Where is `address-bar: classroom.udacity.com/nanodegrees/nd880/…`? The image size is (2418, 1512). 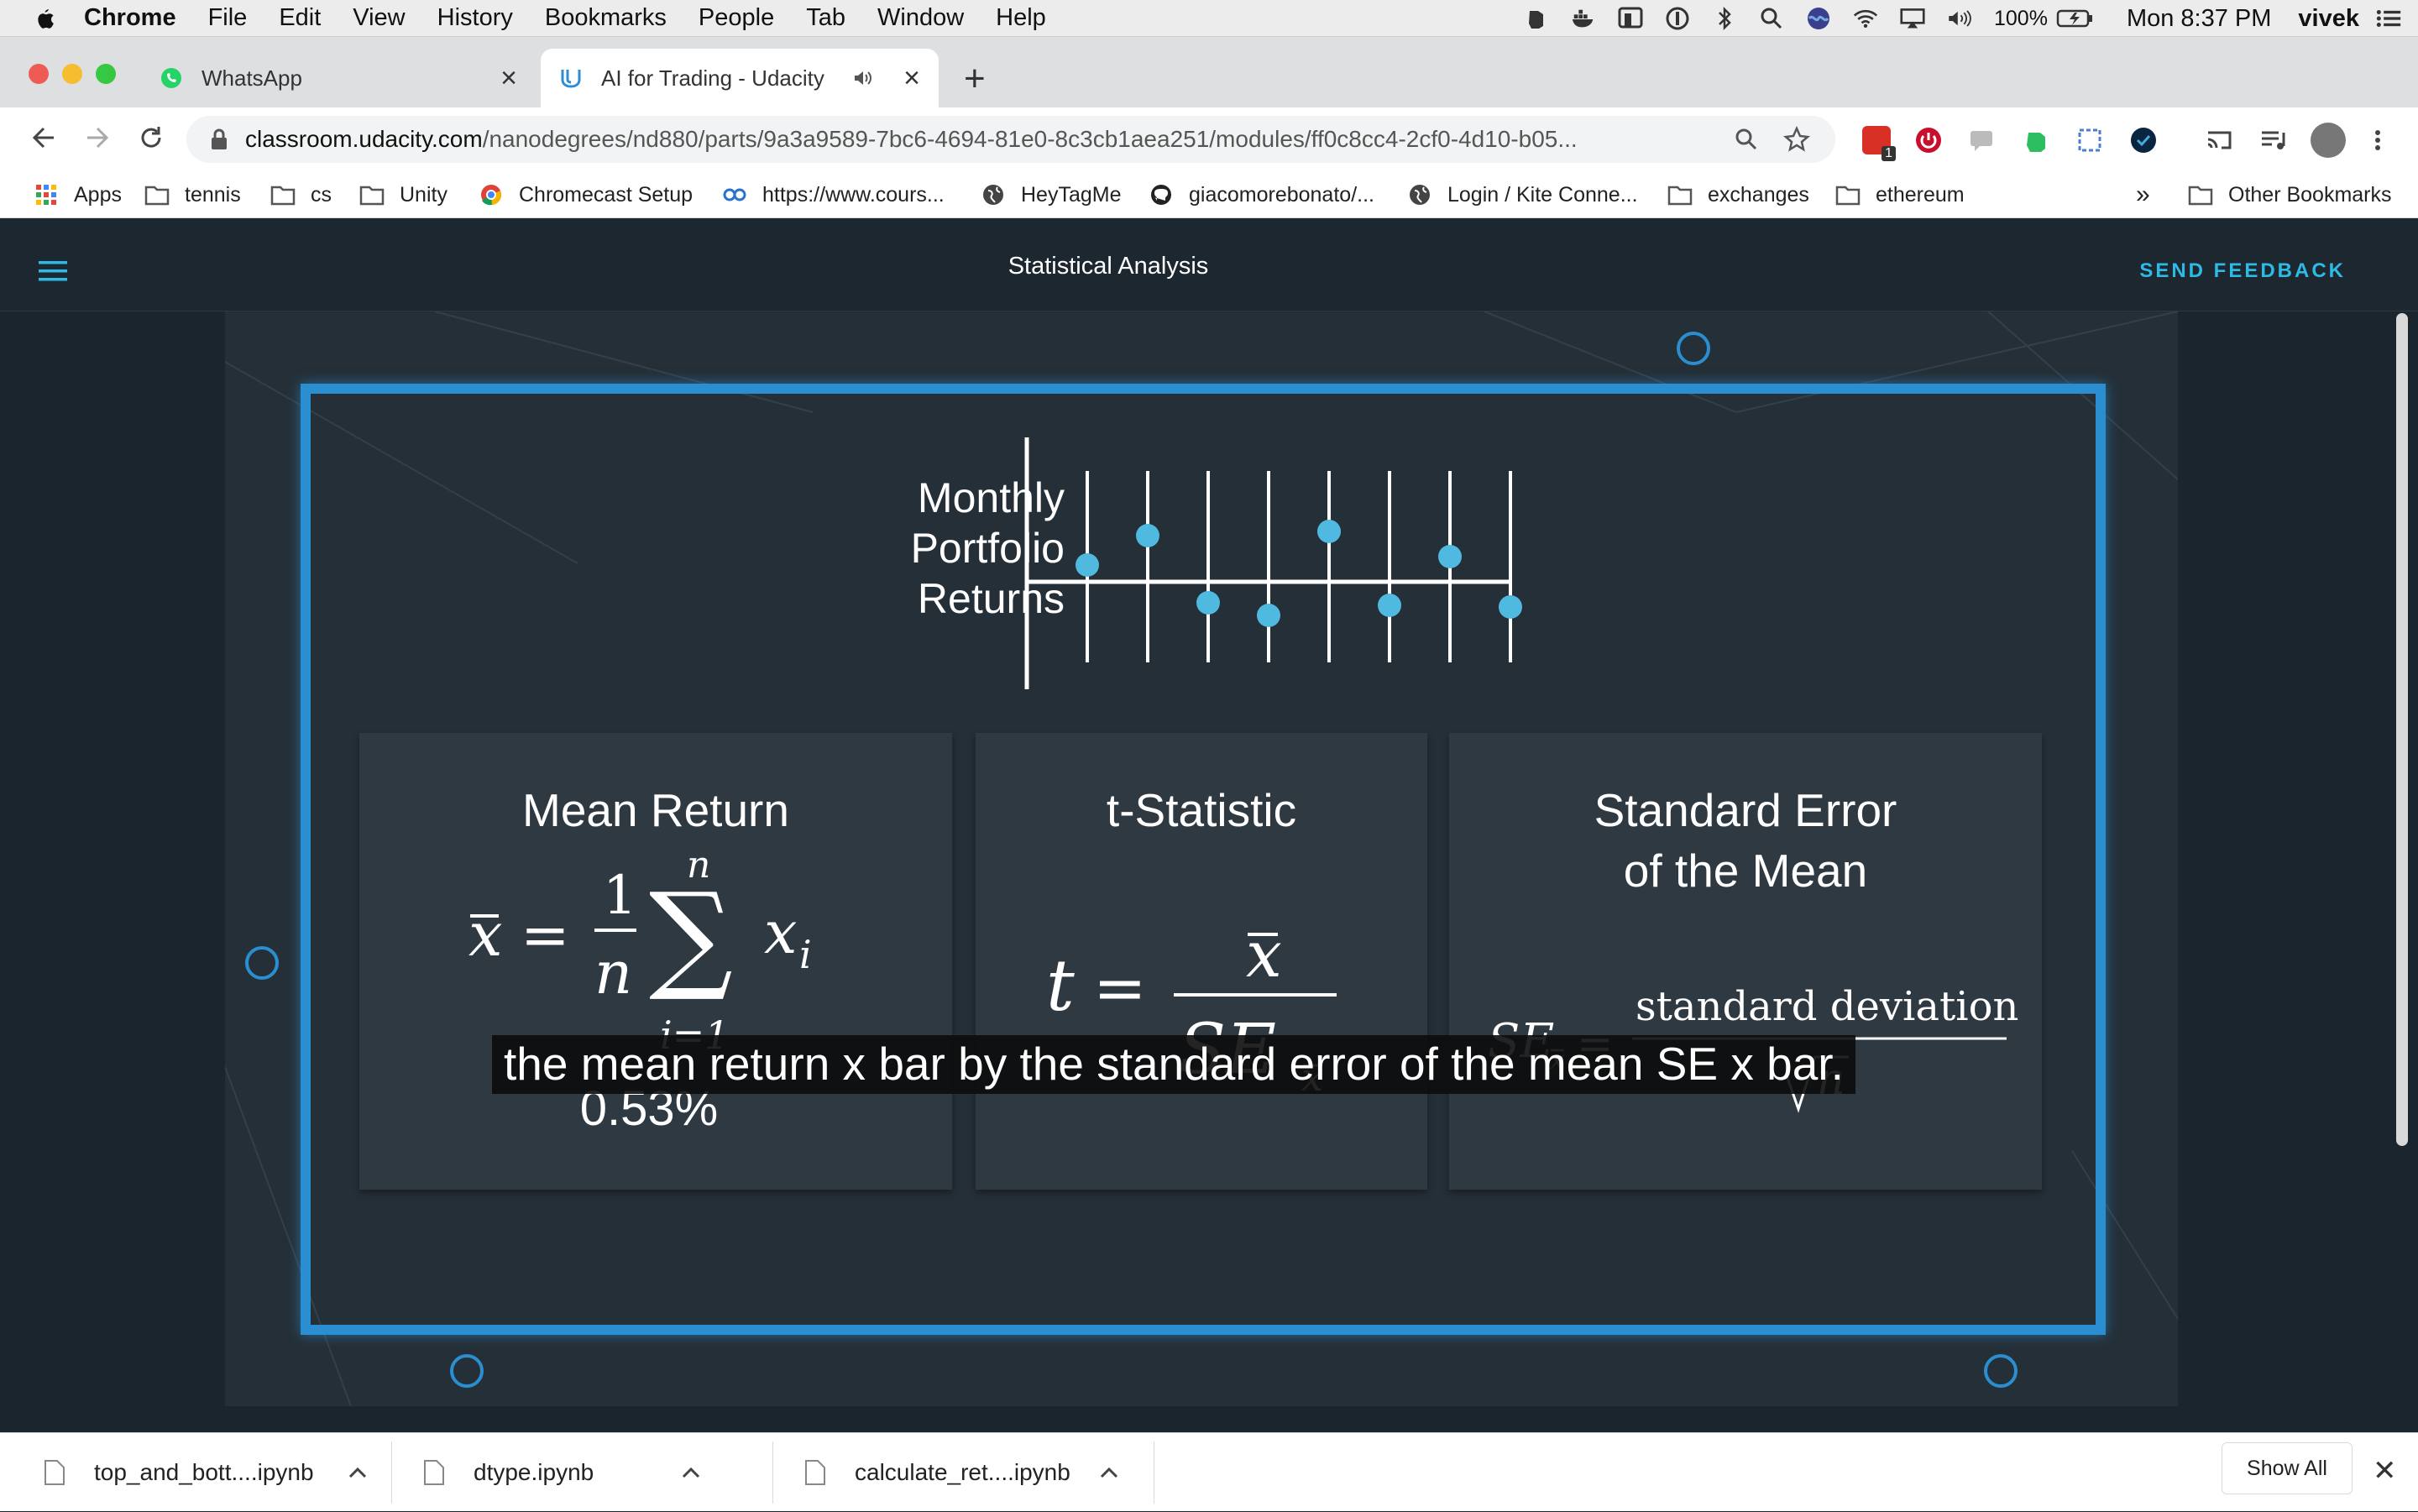 address-bar: classroom.udacity.com/nanodegrees/nd880/… is located at coordinates (1010, 139).